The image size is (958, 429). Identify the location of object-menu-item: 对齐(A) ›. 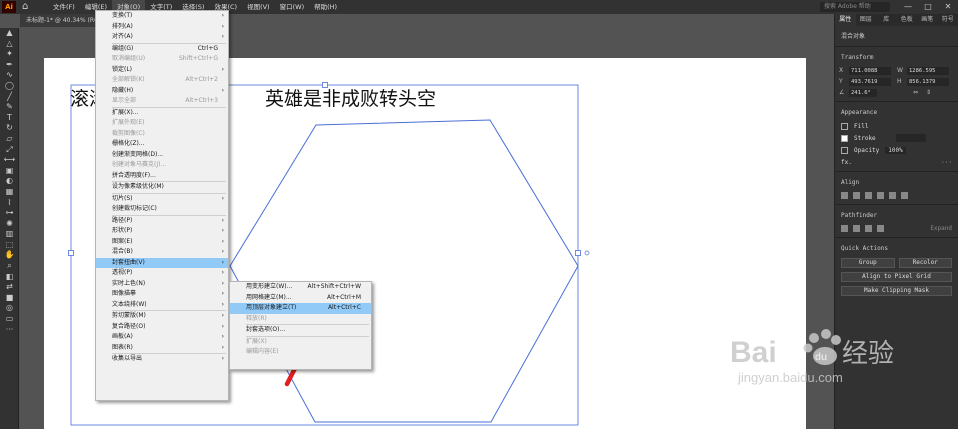
(162, 37).